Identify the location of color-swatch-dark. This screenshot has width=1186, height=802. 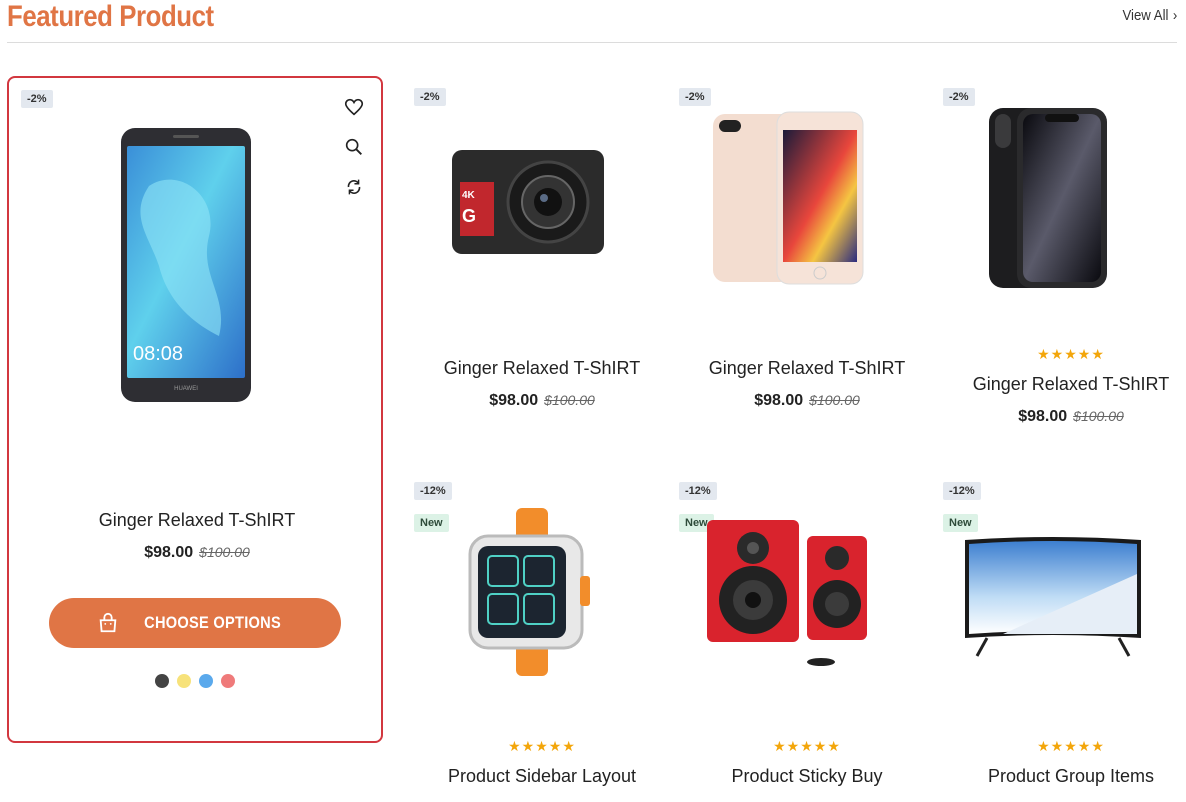
(162, 681).